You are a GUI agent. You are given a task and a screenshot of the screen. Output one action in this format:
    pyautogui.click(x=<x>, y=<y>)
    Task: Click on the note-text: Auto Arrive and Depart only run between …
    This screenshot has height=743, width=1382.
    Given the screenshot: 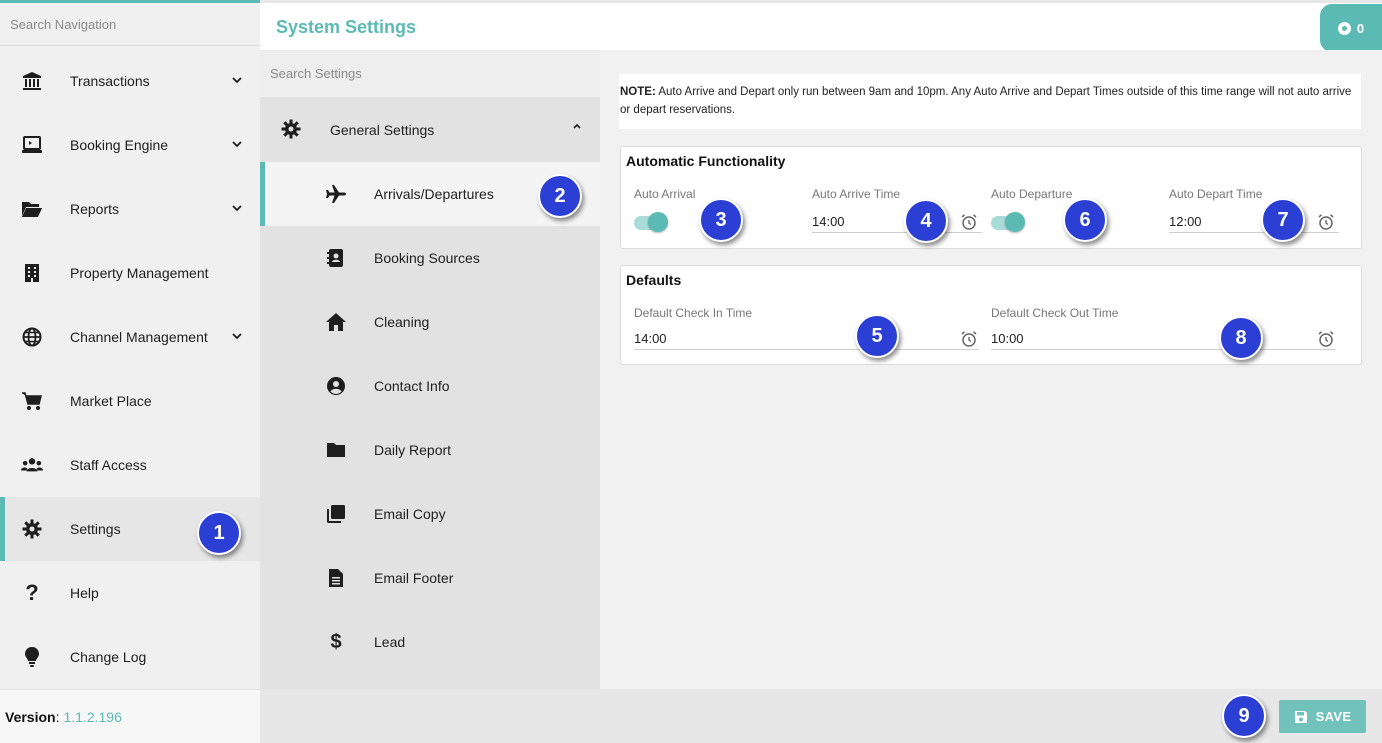 What is the action you would take?
    pyautogui.click(x=986, y=101)
    